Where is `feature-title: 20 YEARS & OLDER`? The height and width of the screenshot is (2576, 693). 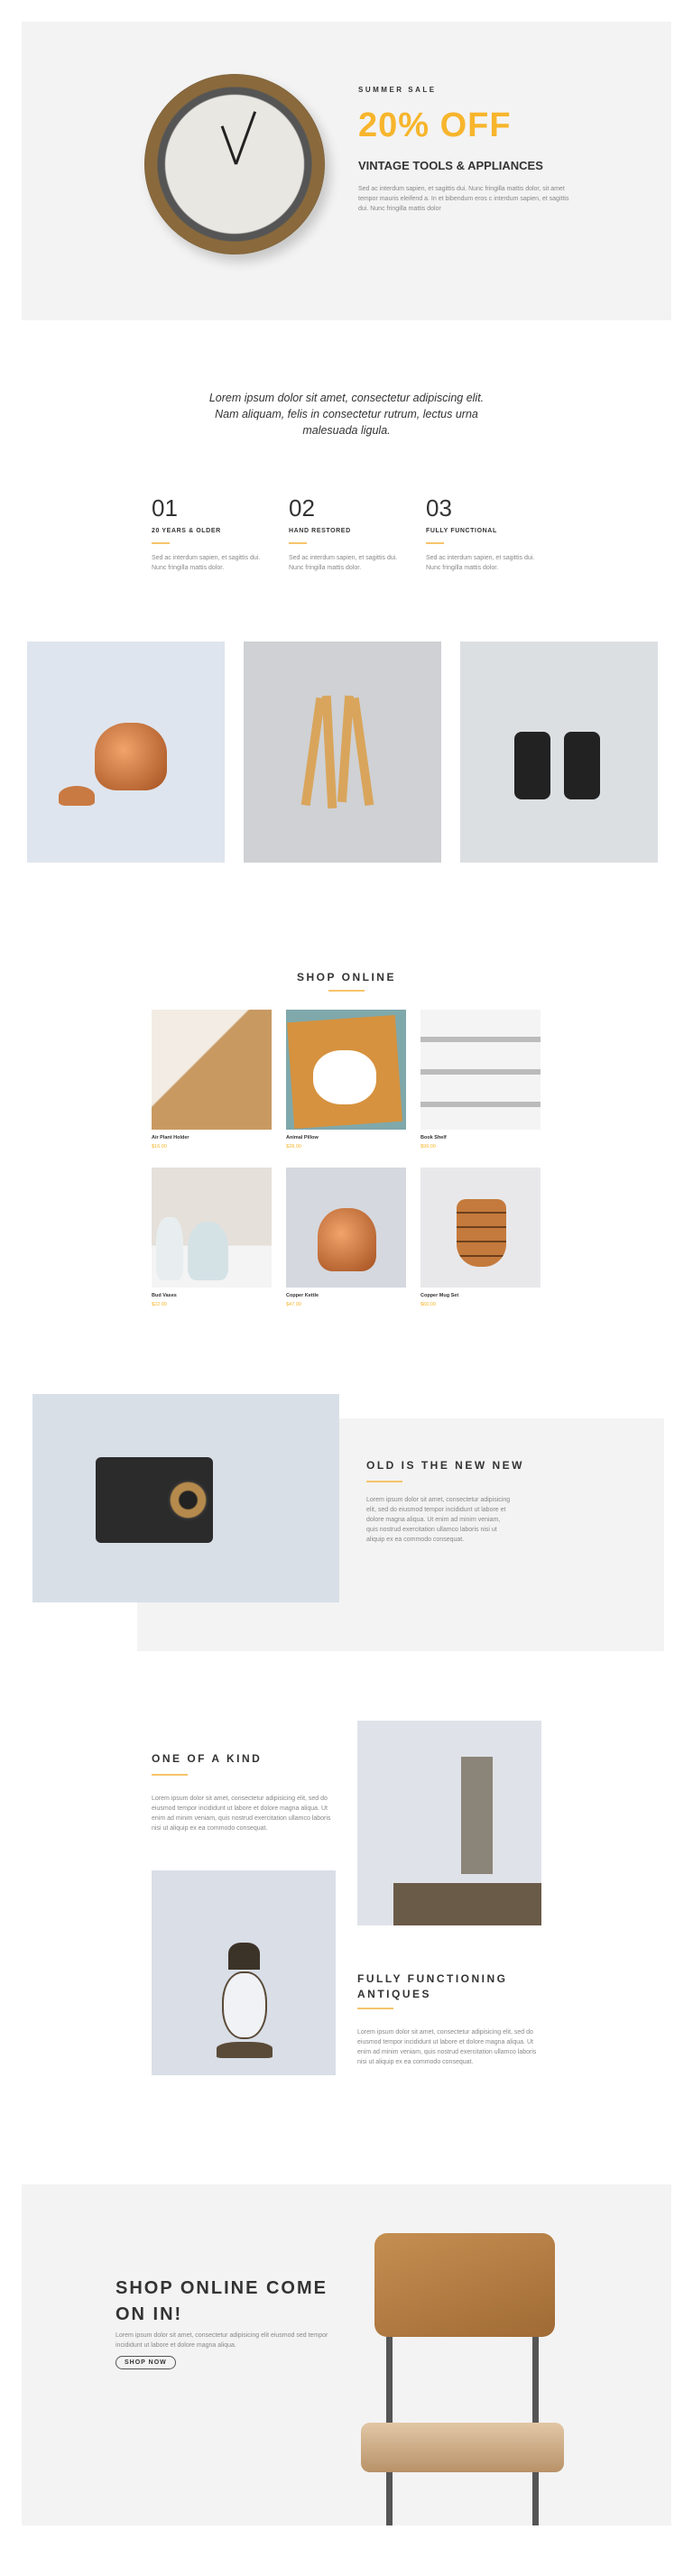
feature-title: 20 YEARS & OLDER is located at coordinates (186, 531).